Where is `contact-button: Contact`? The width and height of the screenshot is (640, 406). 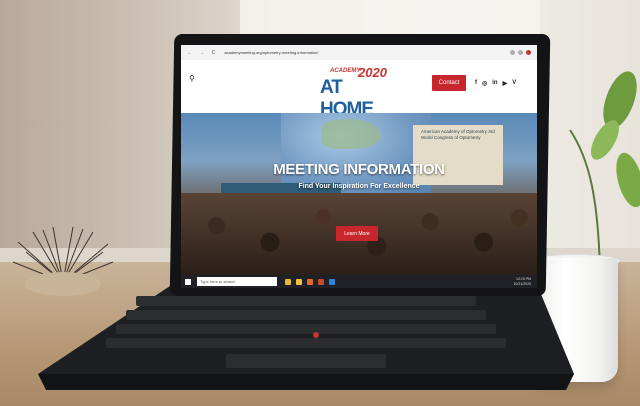
contact-button: Contact is located at coordinates (449, 83).